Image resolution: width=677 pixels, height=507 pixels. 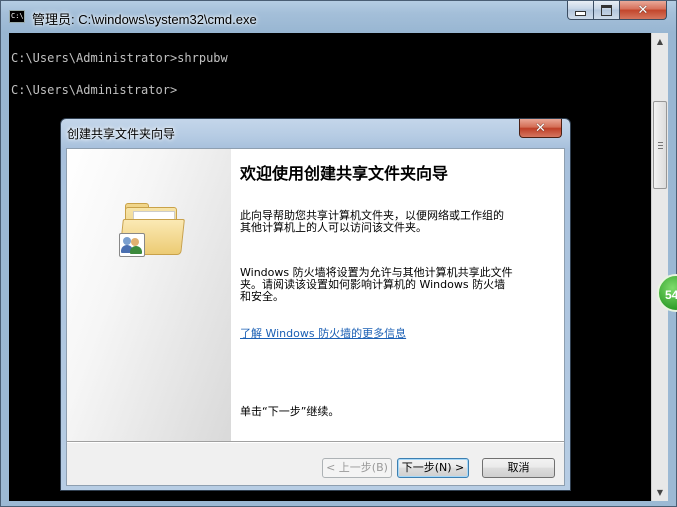 What do you see at coordinates (344, 173) in the screenshot?
I see `wizard-heading: 欢迎使用创建共享文件夹向导` at bounding box center [344, 173].